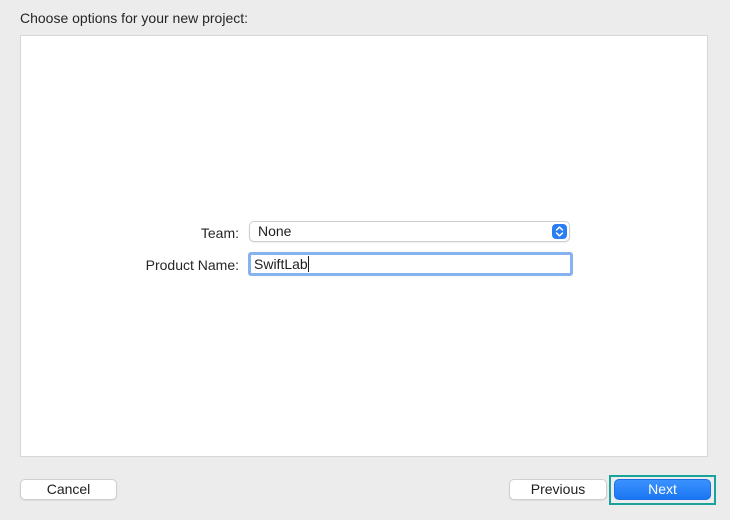 The image size is (730, 520). Describe the element at coordinates (558, 489) in the screenshot. I see `previous-button: Previous` at that location.